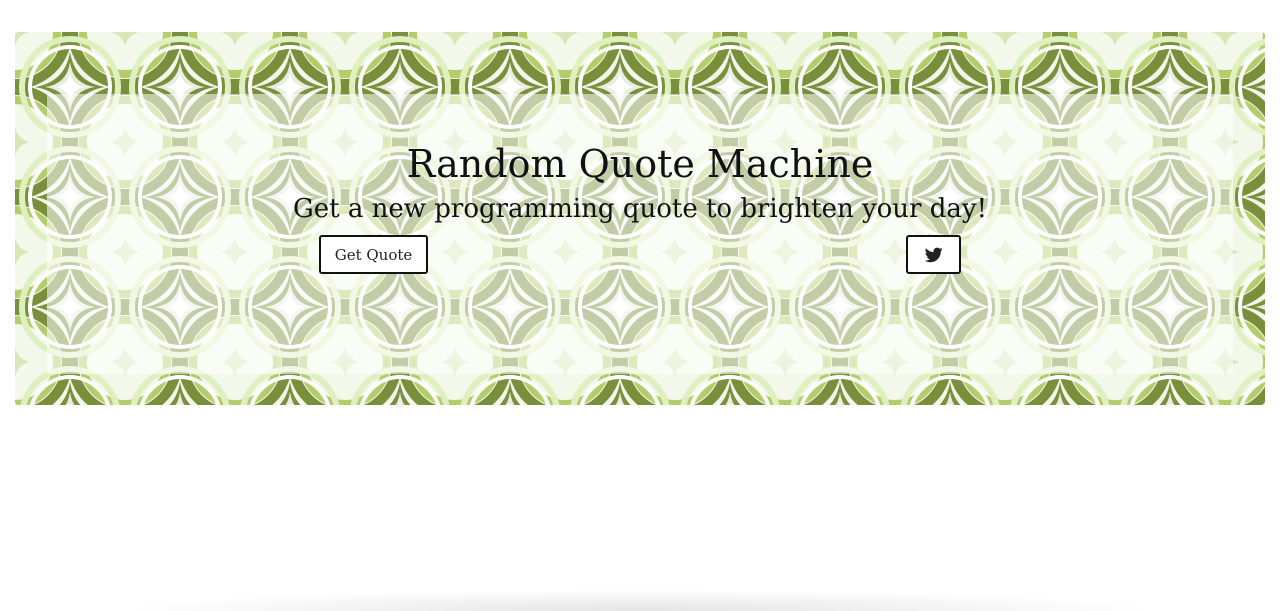 The width and height of the screenshot is (1280, 611). What do you see at coordinates (640, 164) in the screenshot?
I see `page-title: Random Quote Machine` at bounding box center [640, 164].